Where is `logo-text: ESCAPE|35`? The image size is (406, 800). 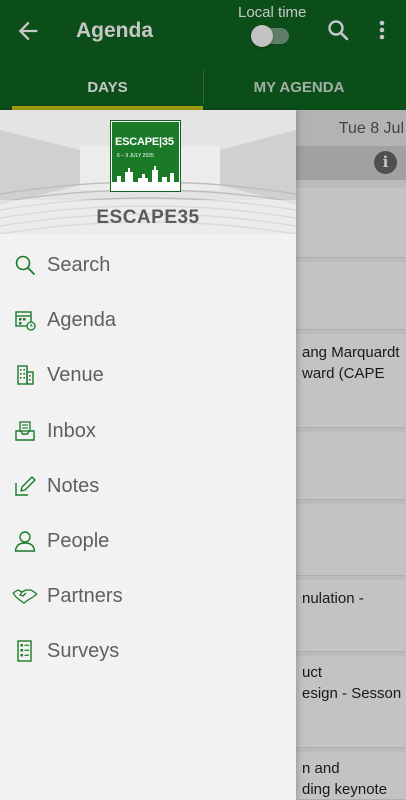 logo-text: ESCAPE|35 is located at coordinates (144, 142).